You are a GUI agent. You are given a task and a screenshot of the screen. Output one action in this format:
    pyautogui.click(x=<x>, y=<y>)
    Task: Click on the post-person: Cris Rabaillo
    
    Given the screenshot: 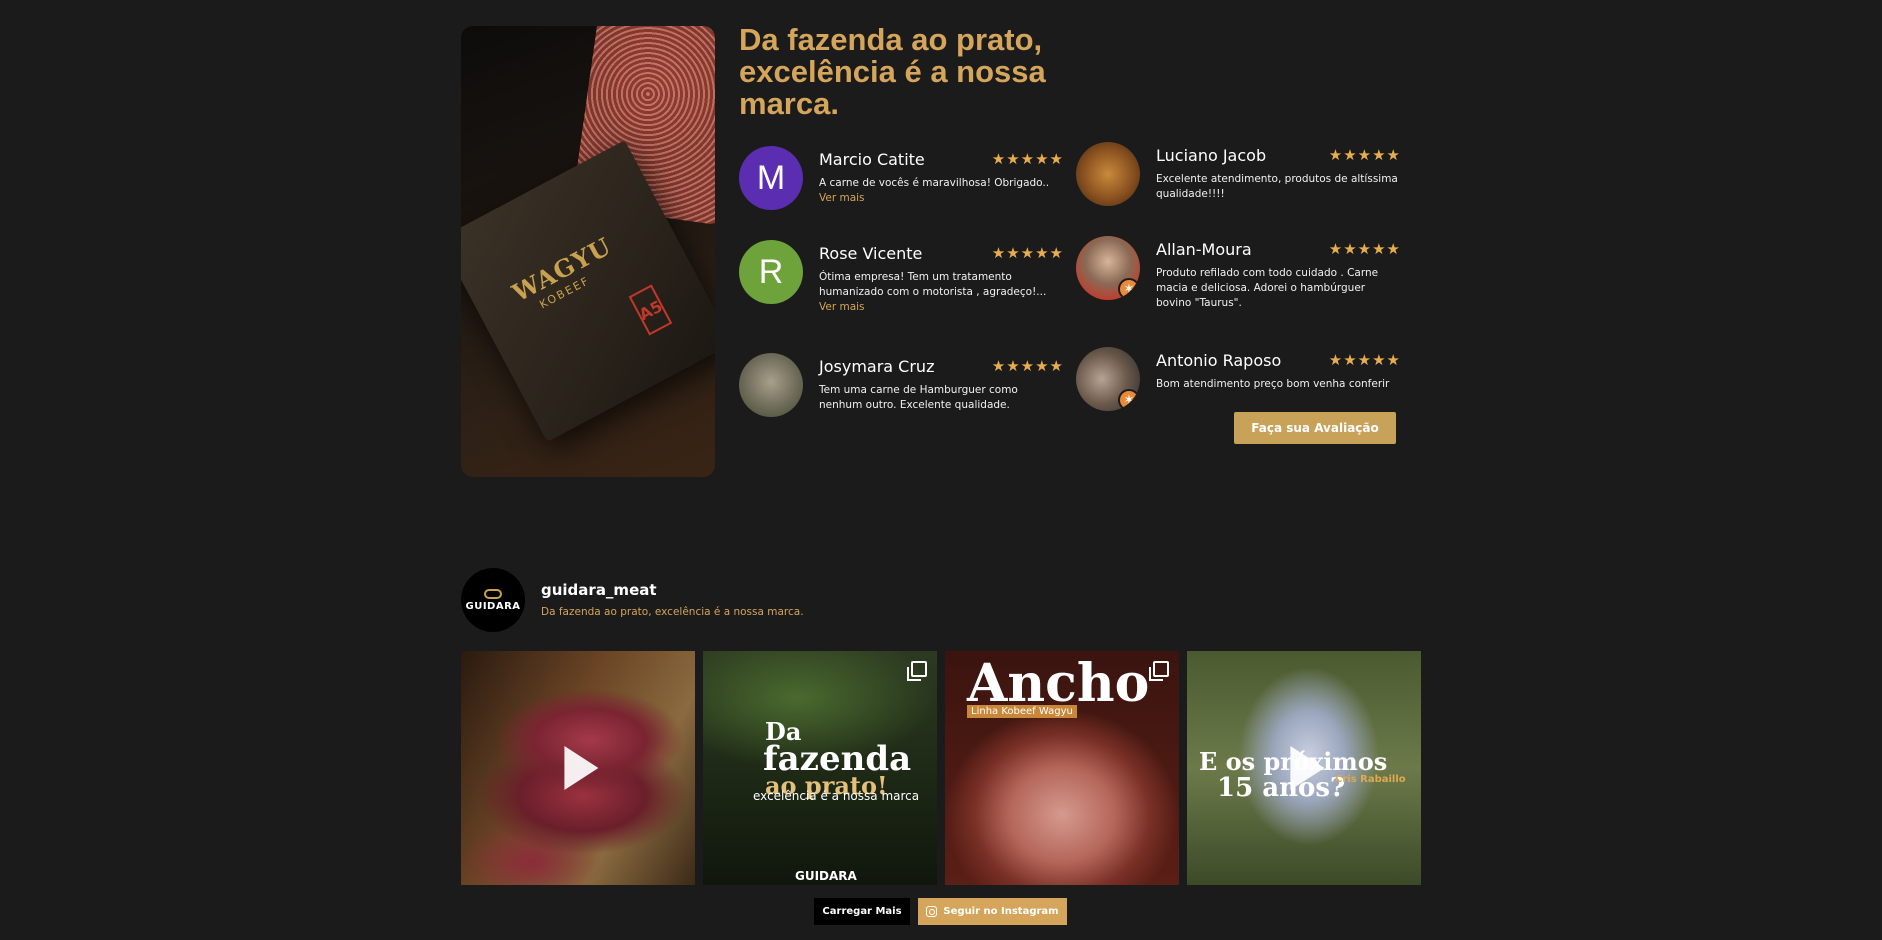 What is the action you would take?
    pyautogui.click(x=1370, y=779)
    